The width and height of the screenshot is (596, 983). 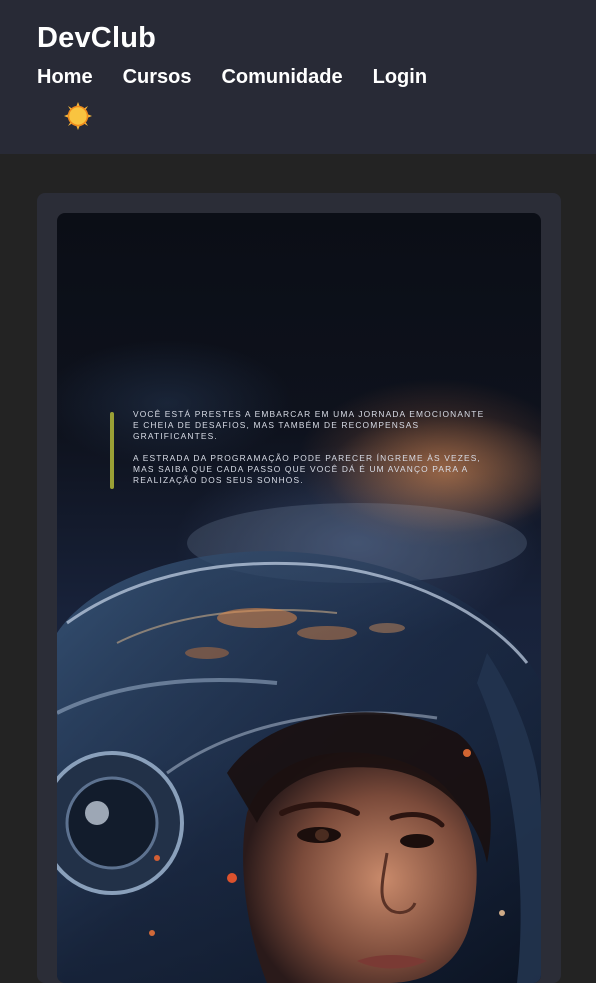 What do you see at coordinates (96, 38) in the screenshot?
I see `brand-logo: DevClub` at bounding box center [96, 38].